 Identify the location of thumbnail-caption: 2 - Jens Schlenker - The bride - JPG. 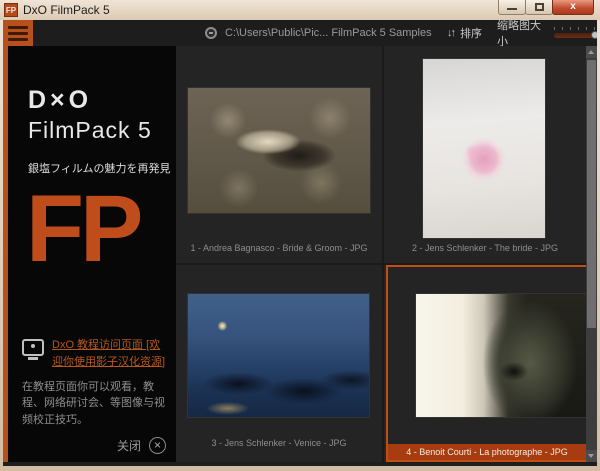
(485, 248).